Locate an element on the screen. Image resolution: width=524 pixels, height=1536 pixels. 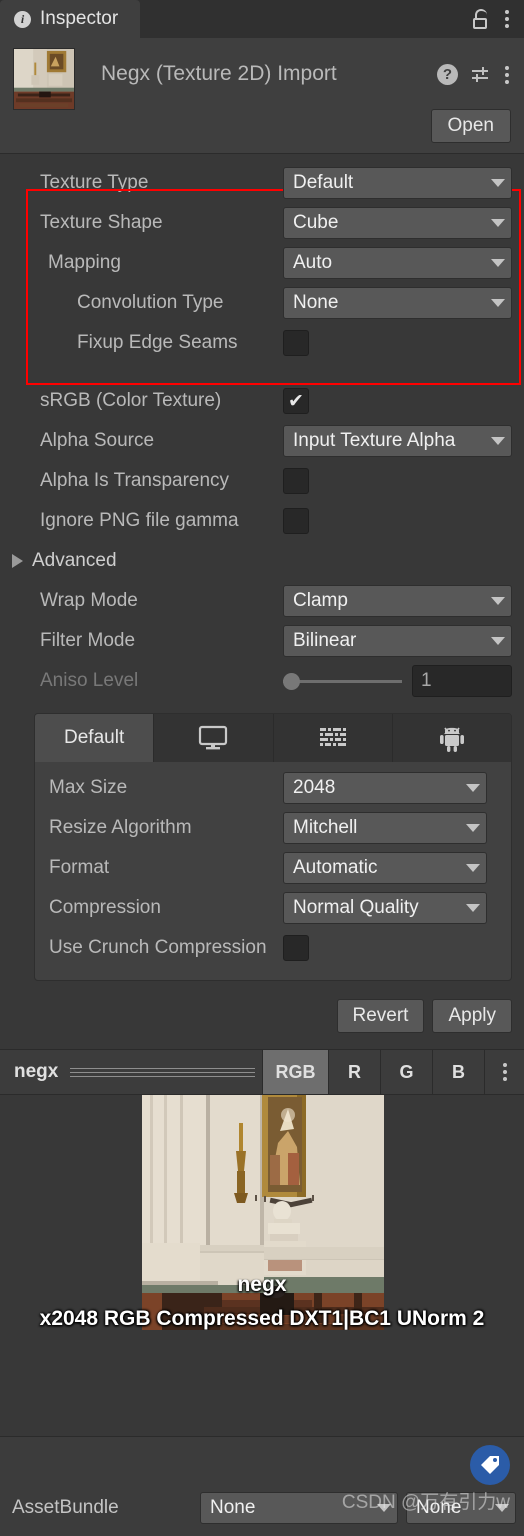
platform-tabs: Default is located at coordinates (273, 738).